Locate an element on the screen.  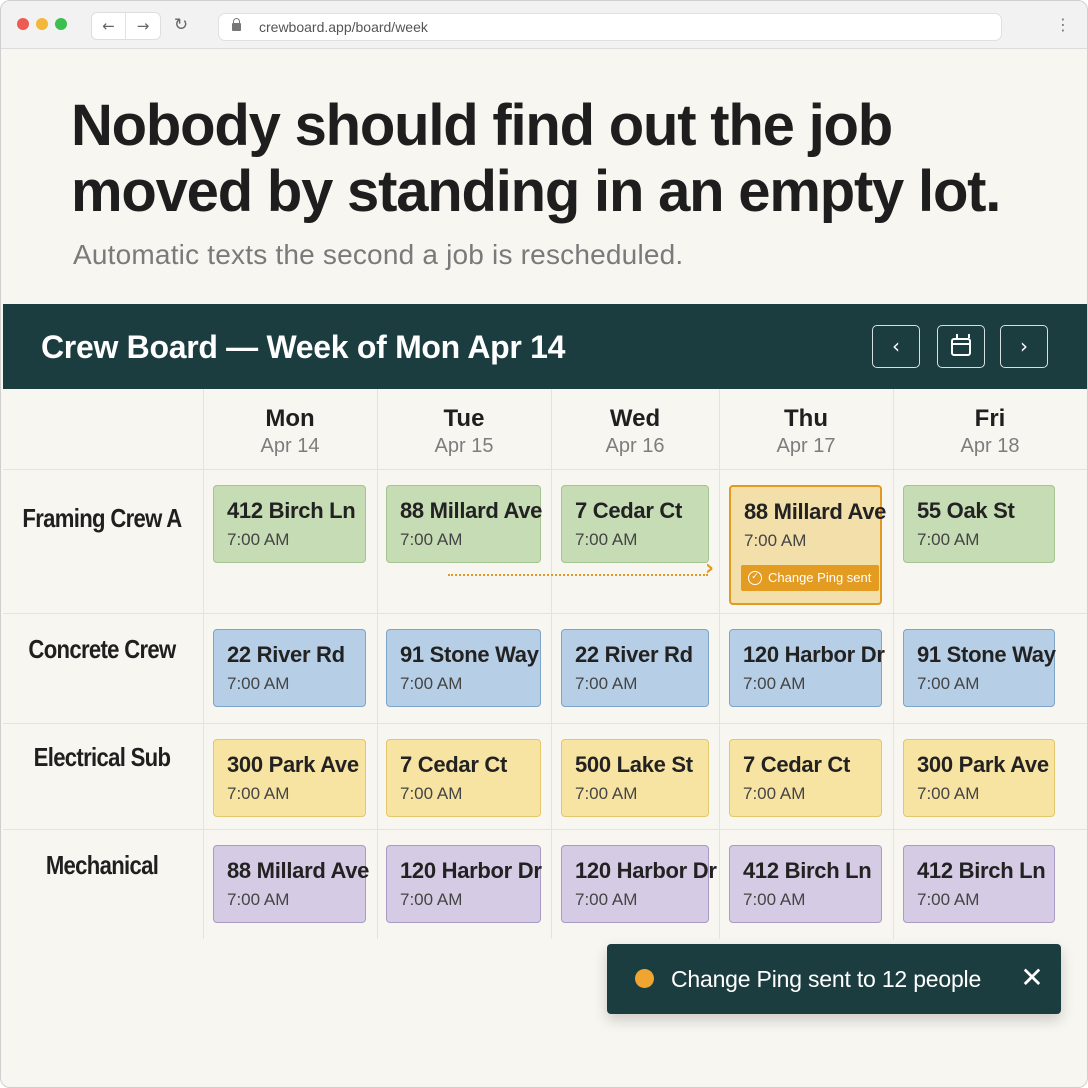
window-minimize-dot is located at coordinates (42, 24).